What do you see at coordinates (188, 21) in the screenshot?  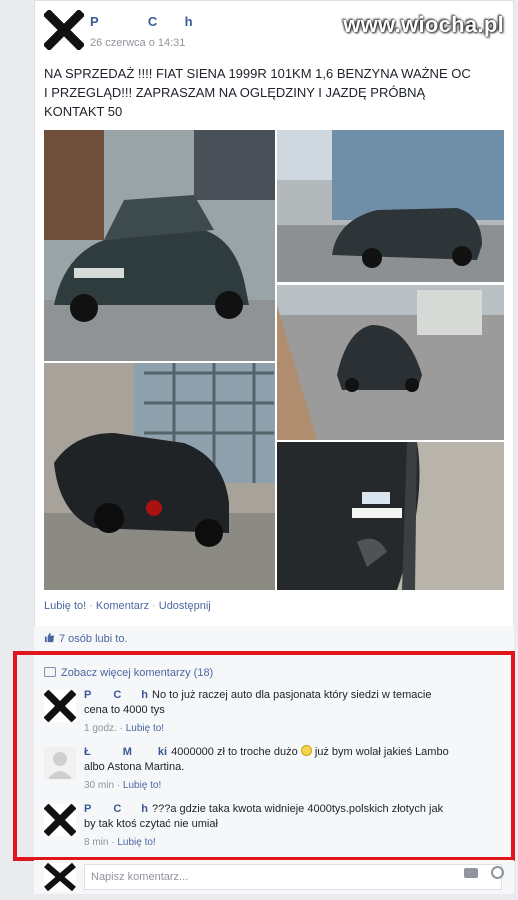 I see `author-name-part: h` at bounding box center [188, 21].